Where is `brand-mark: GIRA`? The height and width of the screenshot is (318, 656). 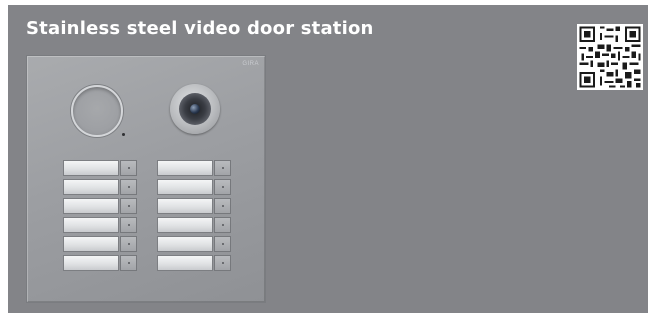 brand-mark: GIRA is located at coordinates (250, 64).